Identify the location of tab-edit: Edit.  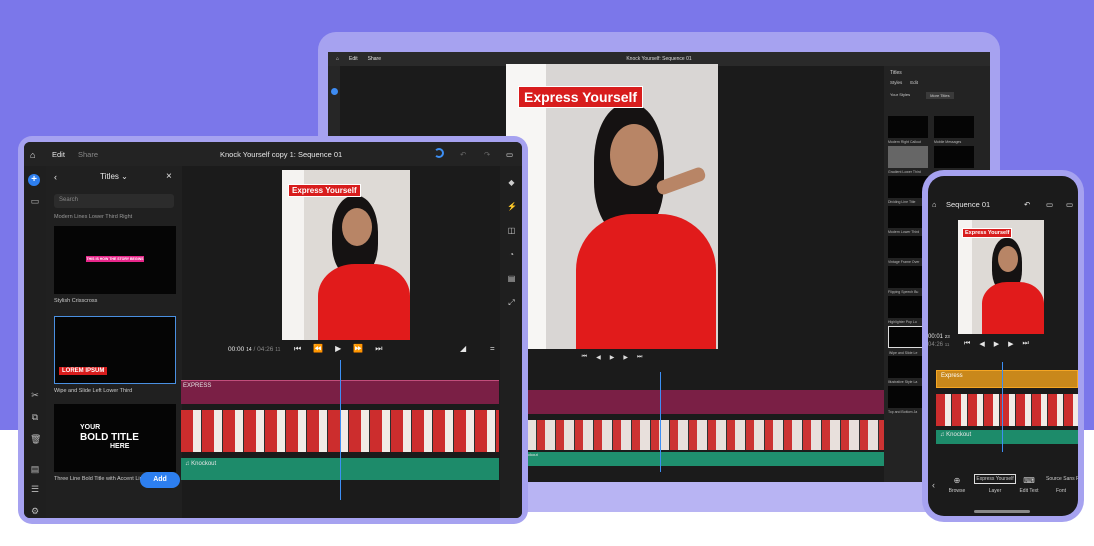
(58, 154).